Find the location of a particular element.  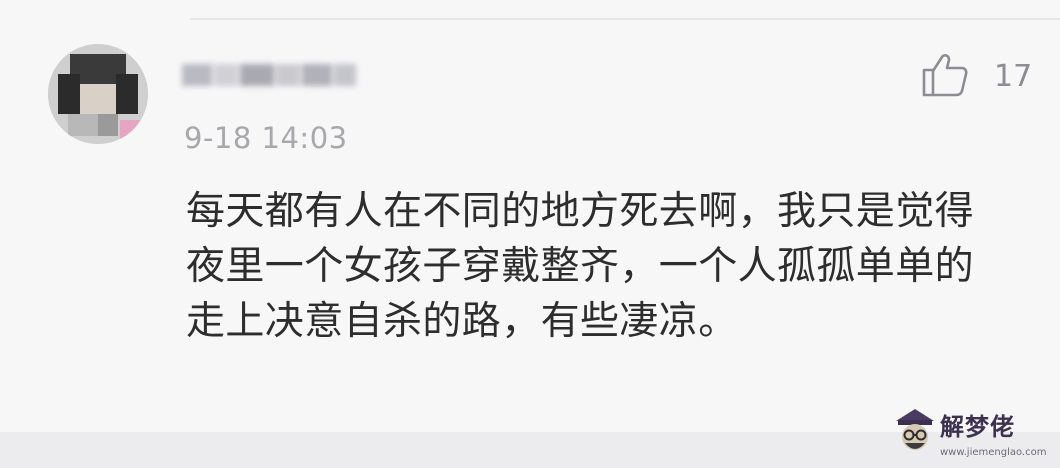

avatar is located at coordinates (98, 94).